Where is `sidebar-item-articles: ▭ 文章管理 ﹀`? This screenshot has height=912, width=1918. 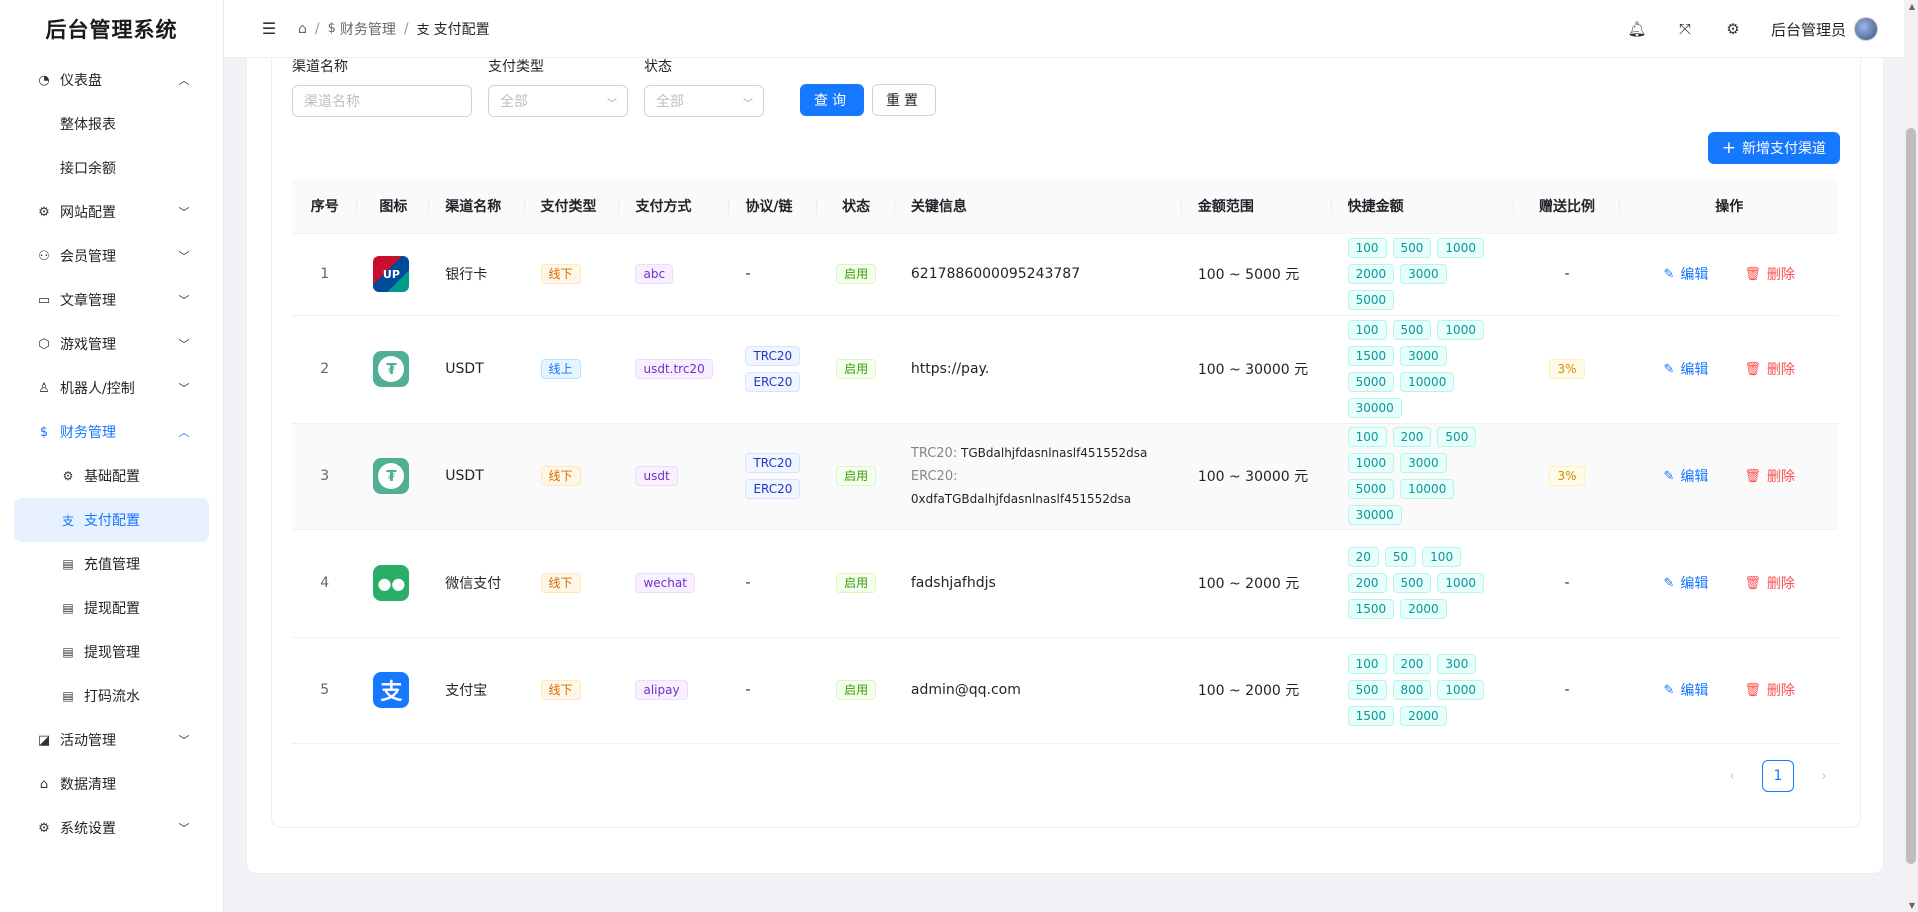
sidebar-item-articles: ▭ 文章管理 ﹀ is located at coordinates (111, 300).